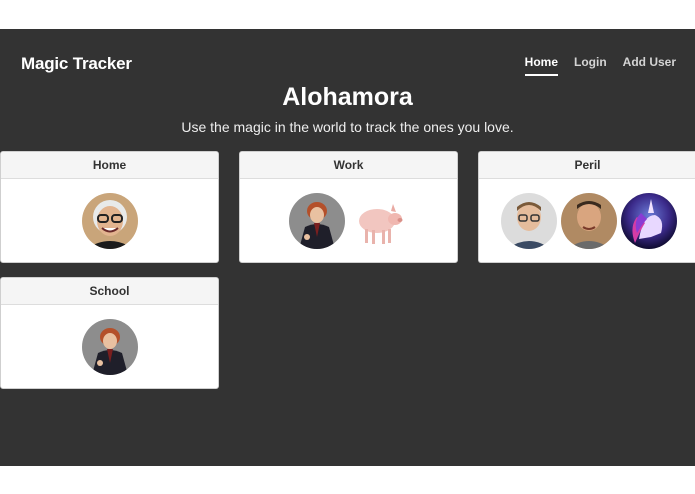 This screenshot has height=494, width=695. I want to click on location-card-work: Work, so click(348, 207).